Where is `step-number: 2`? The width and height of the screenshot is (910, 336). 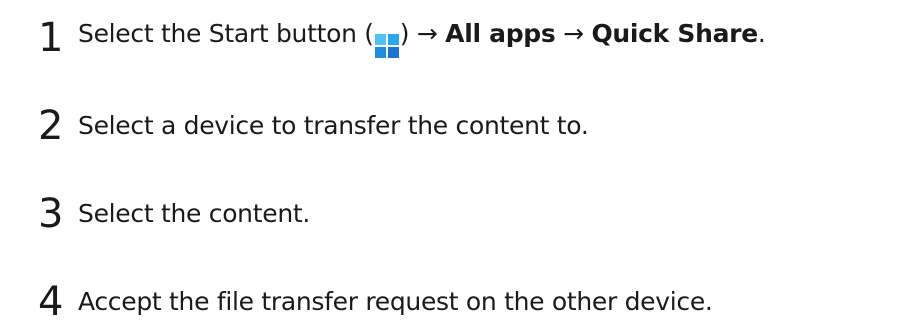
step-number: 2 is located at coordinates (51, 126).